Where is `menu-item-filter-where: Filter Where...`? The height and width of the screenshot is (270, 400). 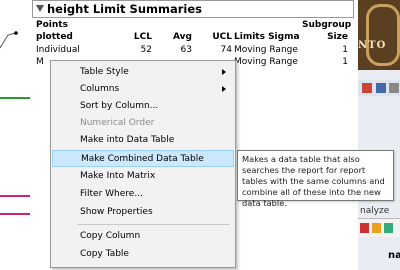 menu-item-filter-where: Filter Where... is located at coordinates (143, 194).